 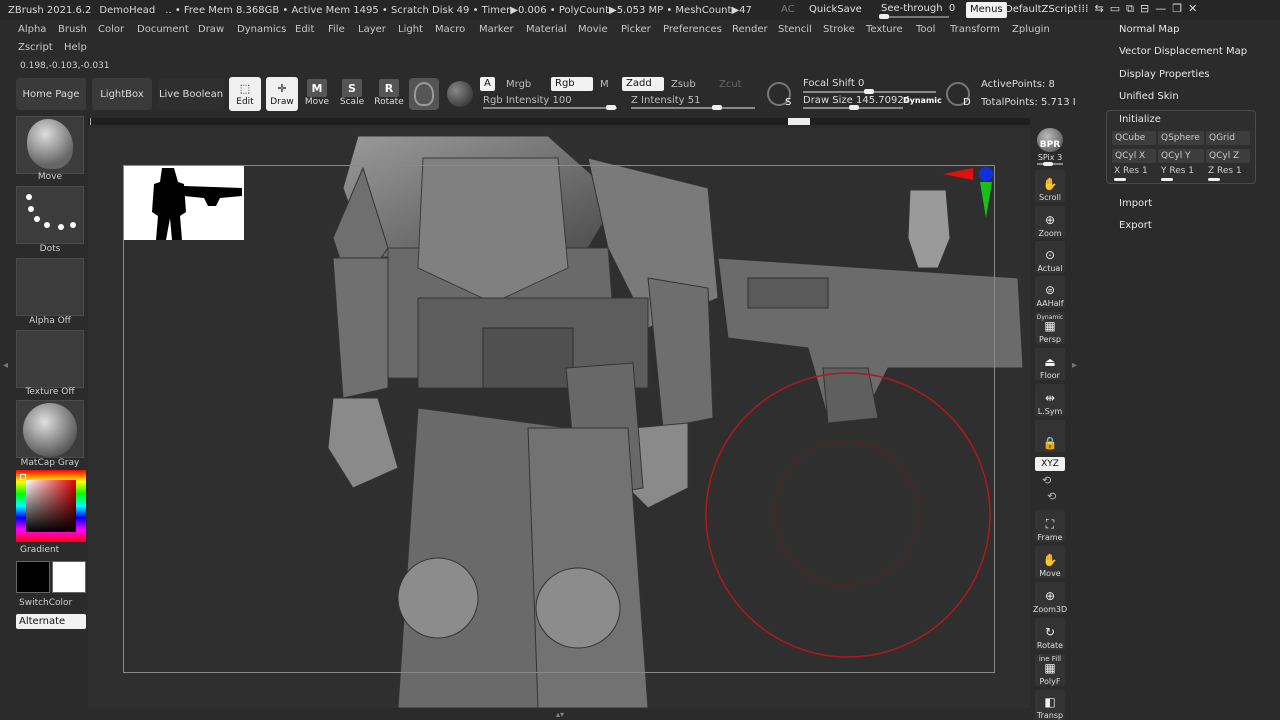 I want to click on rgb-intensity-knob, so click(x=611, y=107).